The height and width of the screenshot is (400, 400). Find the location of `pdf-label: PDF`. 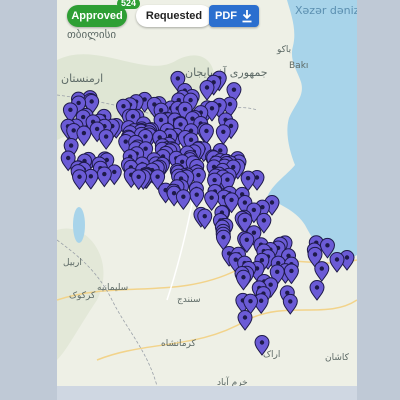

pdf-label: PDF is located at coordinates (226, 16).